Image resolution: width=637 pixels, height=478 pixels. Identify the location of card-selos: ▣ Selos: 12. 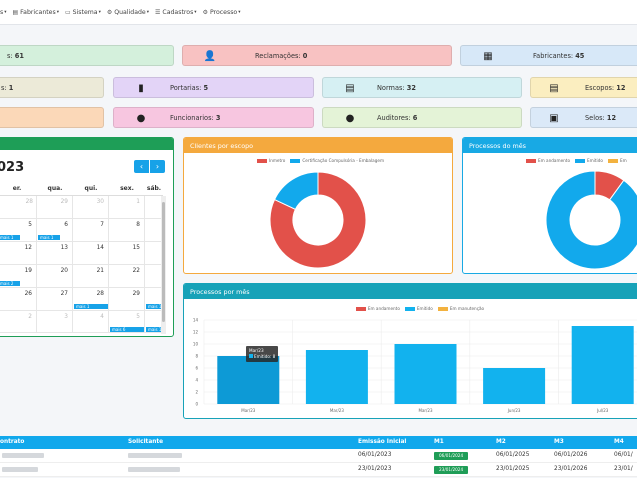
(583, 117).